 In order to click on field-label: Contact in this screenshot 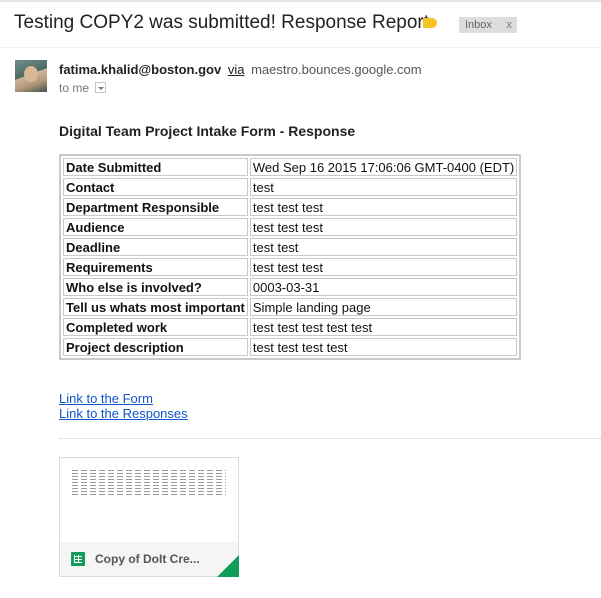, I will do `click(155, 187)`.